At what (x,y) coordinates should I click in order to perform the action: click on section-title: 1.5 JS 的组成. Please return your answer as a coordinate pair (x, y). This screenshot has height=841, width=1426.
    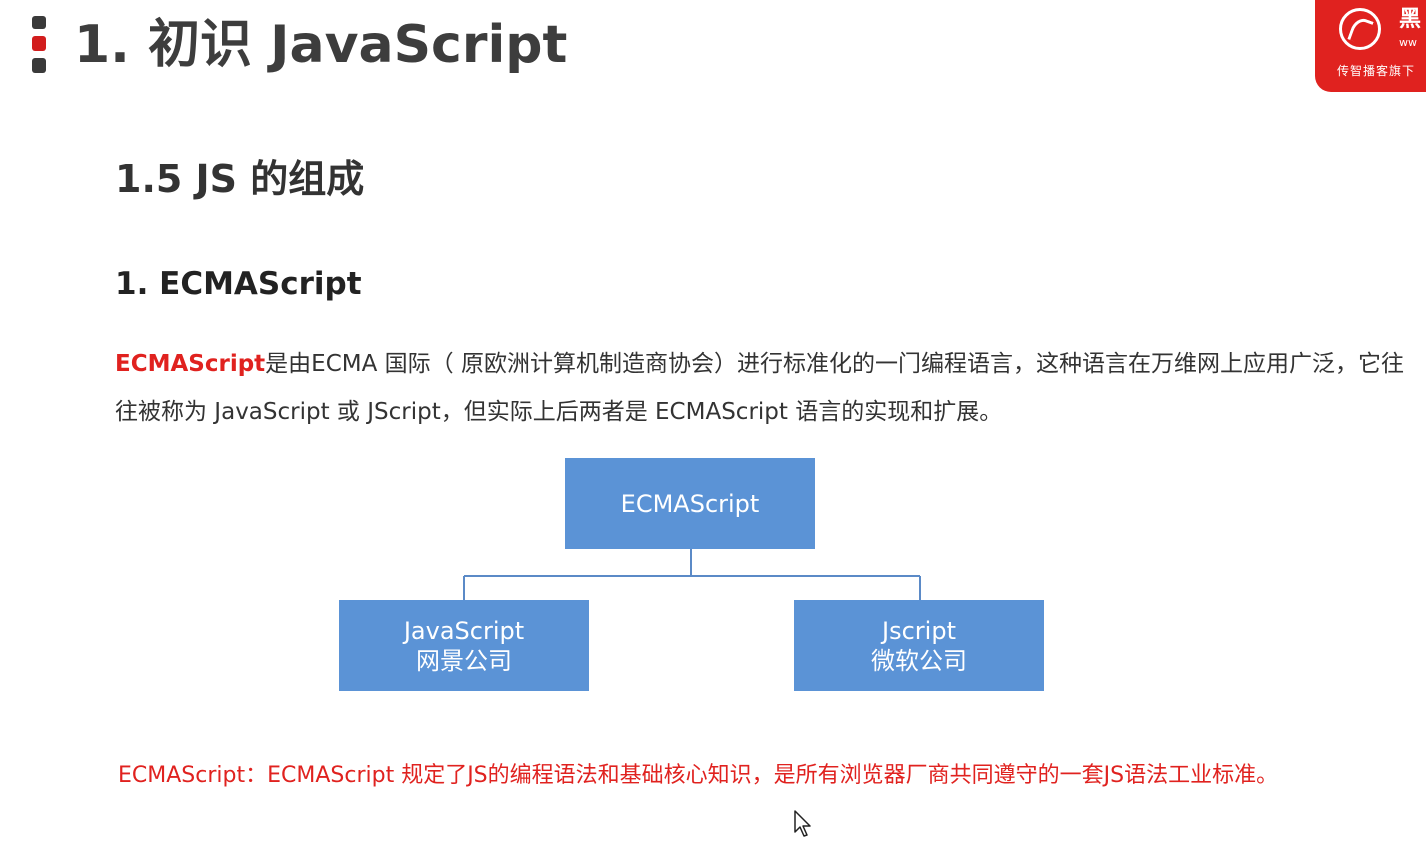
    Looking at the image, I should click on (240, 179).